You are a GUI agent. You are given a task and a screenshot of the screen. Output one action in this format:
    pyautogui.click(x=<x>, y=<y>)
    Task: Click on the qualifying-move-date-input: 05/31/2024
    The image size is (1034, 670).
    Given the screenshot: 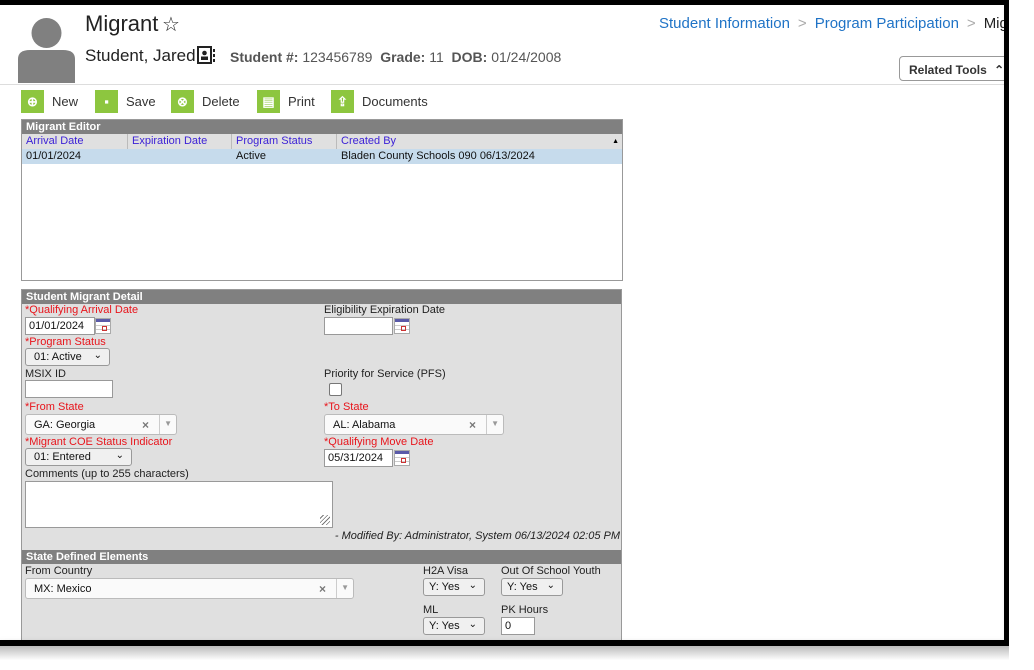 What is the action you would take?
    pyautogui.click(x=358, y=458)
    